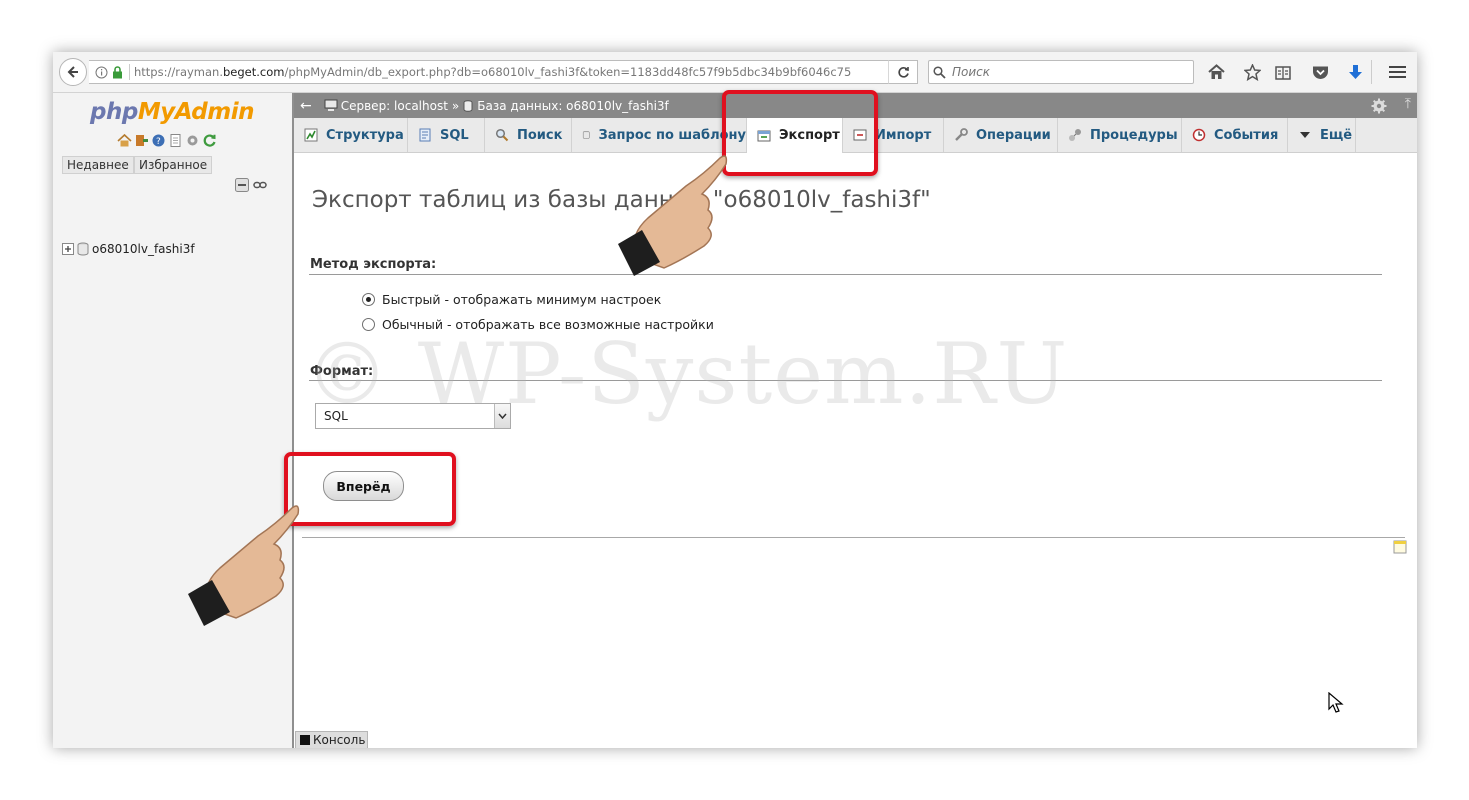  Describe the element at coordinates (175, 140) in the screenshot. I see `docs-icon` at that location.